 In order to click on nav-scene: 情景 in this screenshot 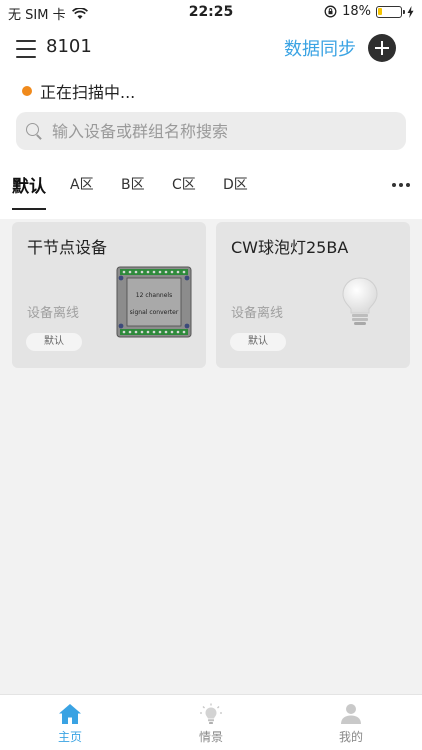, I will do `click(211, 724)`.